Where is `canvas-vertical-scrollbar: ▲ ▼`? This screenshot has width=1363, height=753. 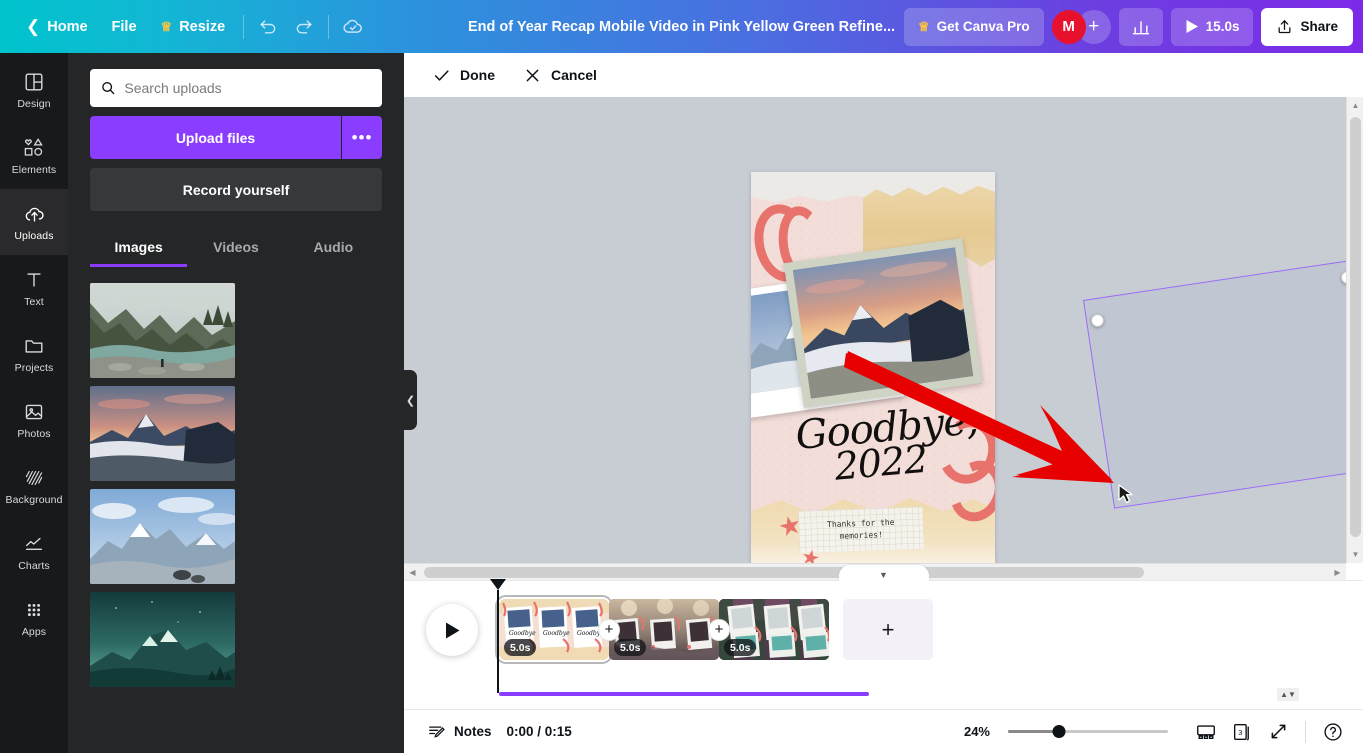 canvas-vertical-scrollbar: ▲ ▼ is located at coordinates (1354, 330).